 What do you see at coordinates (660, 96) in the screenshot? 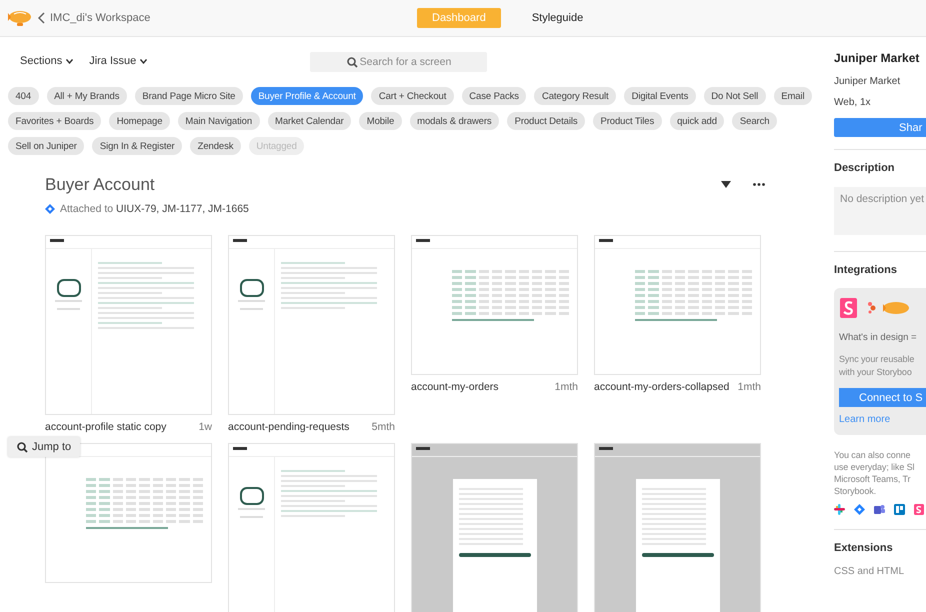
I see `tag-chip: Digital Events` at bounding box center [660, 96].